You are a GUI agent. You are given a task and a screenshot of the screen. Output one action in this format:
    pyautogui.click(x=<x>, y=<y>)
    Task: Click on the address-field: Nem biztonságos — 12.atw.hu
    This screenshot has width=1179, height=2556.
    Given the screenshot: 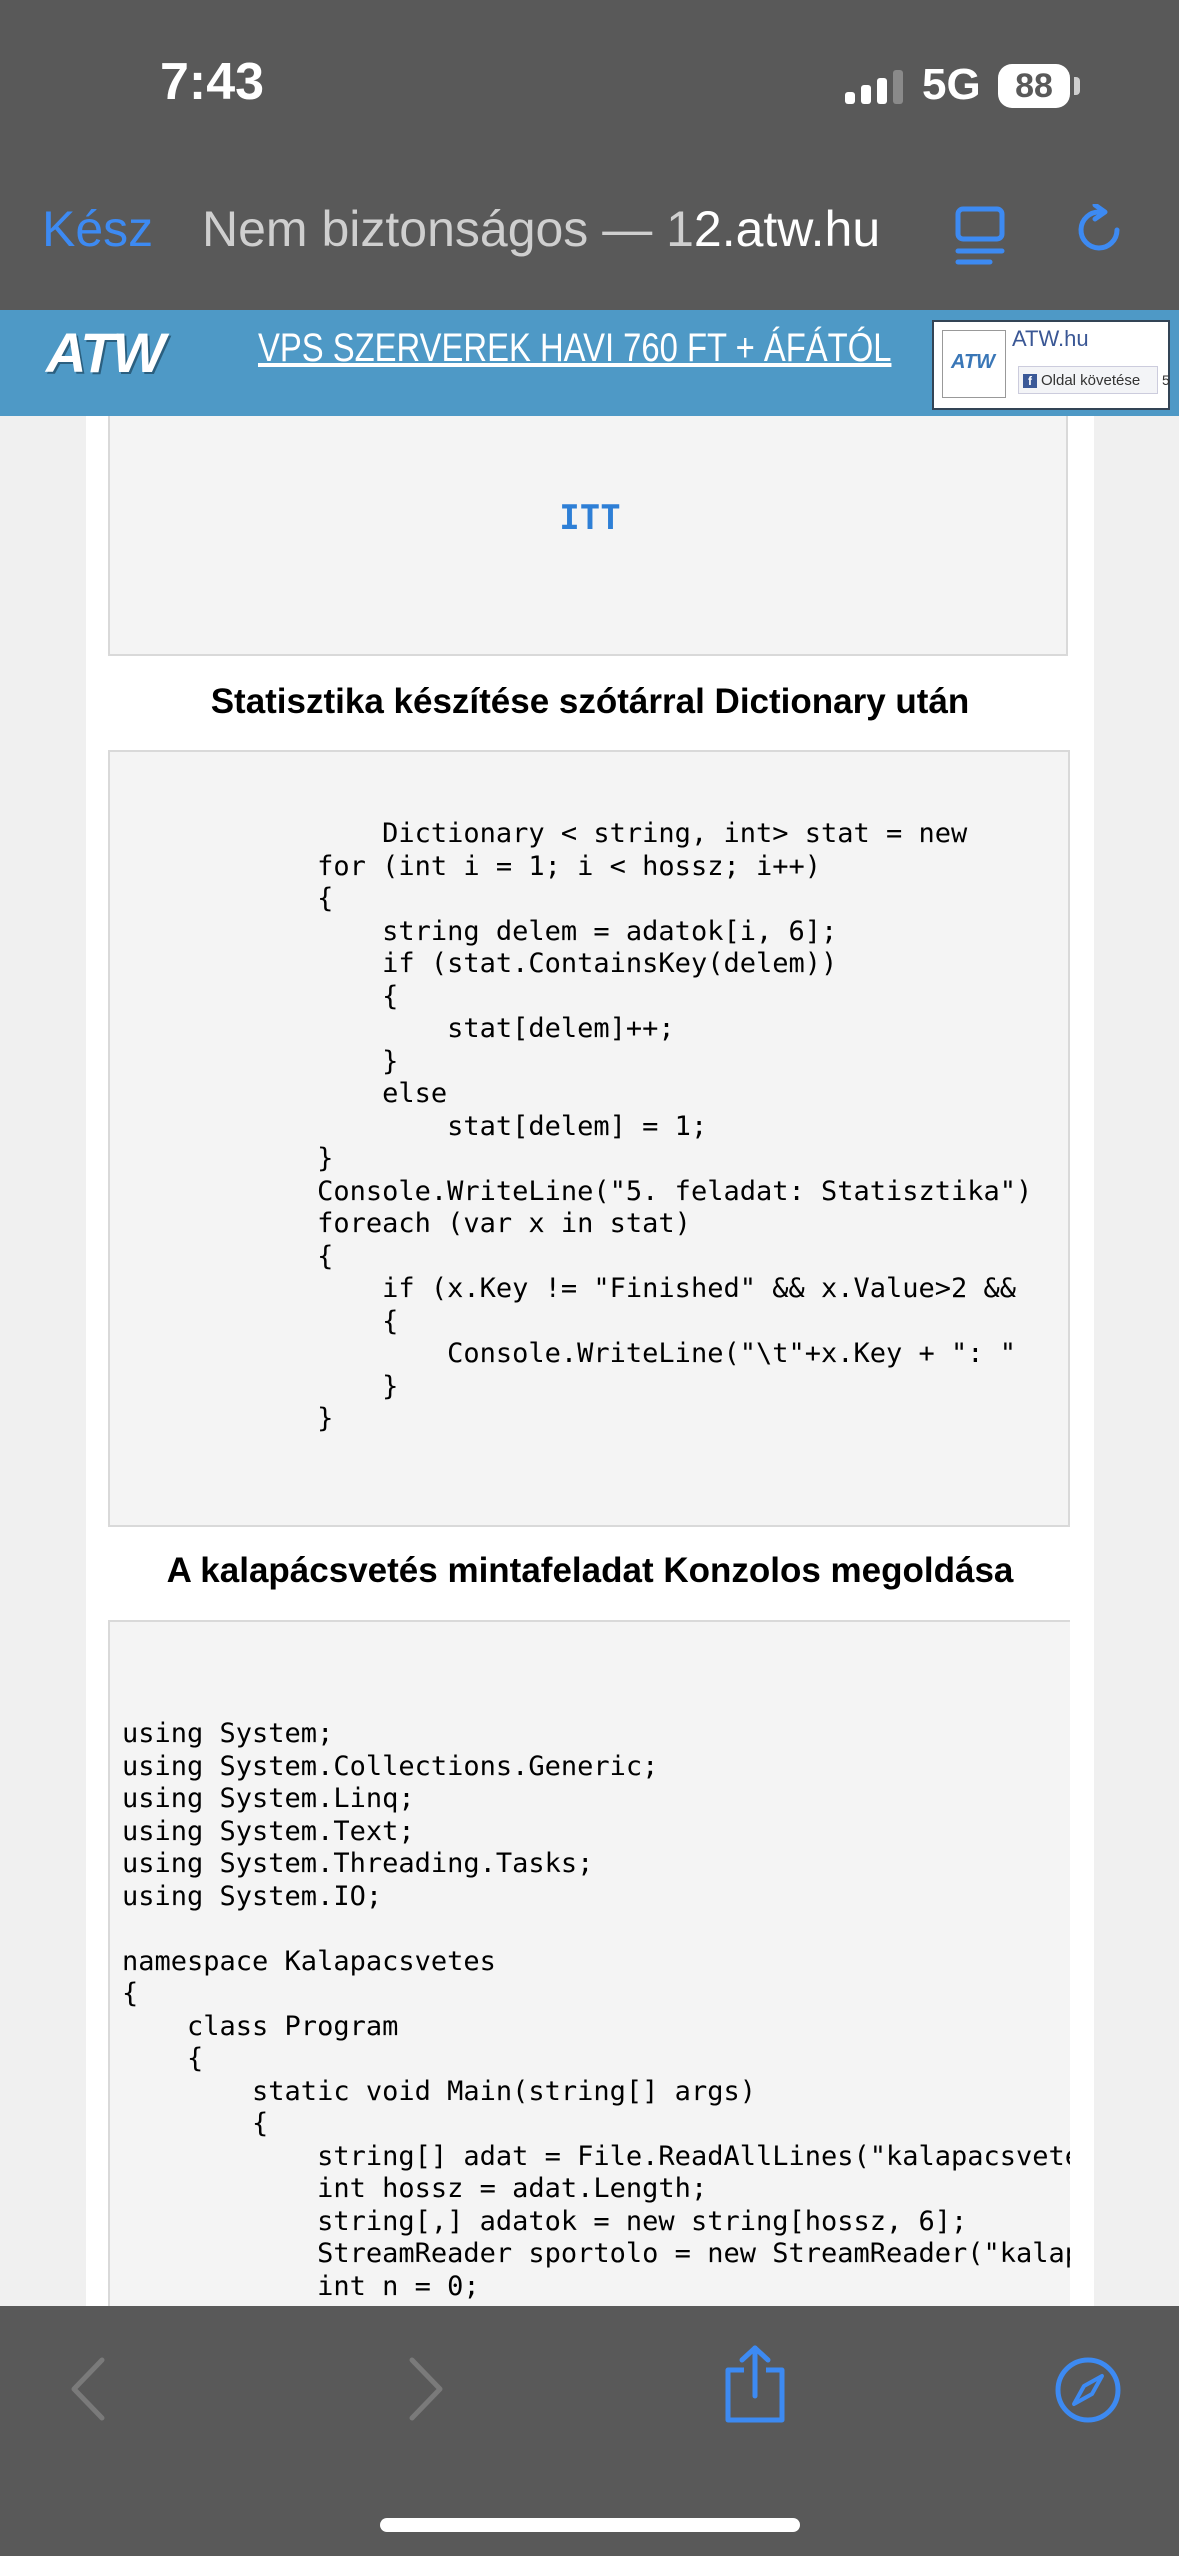 What is the action you would take?
    pyautogui.click(x=541, y=229)
    